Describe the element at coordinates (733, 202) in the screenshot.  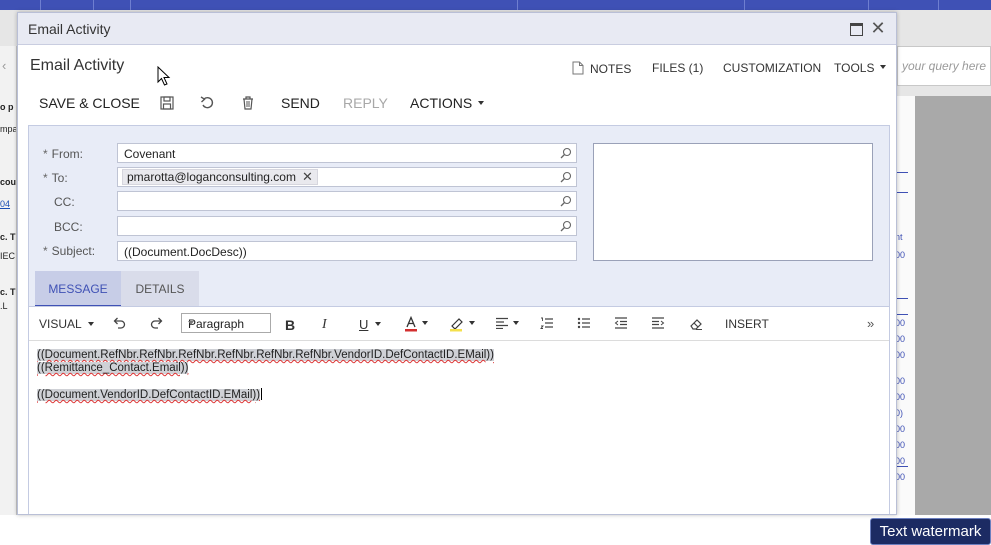
I see `attachment-preview-box` at that location.